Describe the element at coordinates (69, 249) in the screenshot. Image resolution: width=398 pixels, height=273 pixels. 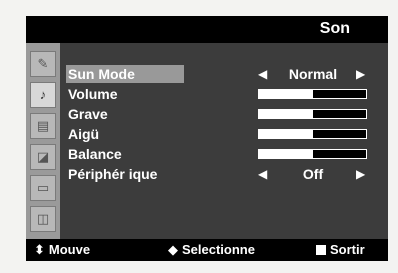
I see `move-label: Mouve` at that location.